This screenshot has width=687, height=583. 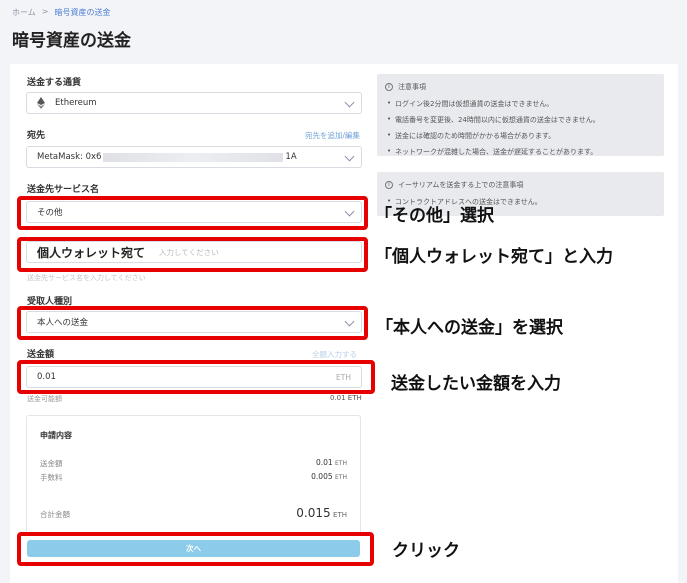 What do you see at coordinates (341, 477) in the screenshot?
I see `summary-fee-unit: ETH` at bounding box center [341, 477].